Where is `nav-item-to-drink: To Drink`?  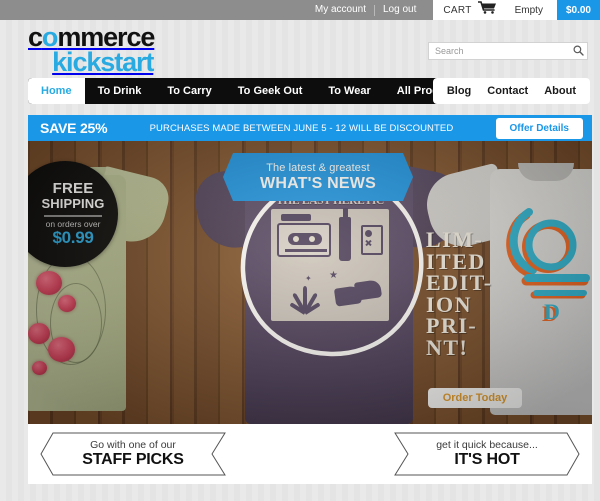 nav-item-to-drink: To Drink is located at coordinates (120, 91).